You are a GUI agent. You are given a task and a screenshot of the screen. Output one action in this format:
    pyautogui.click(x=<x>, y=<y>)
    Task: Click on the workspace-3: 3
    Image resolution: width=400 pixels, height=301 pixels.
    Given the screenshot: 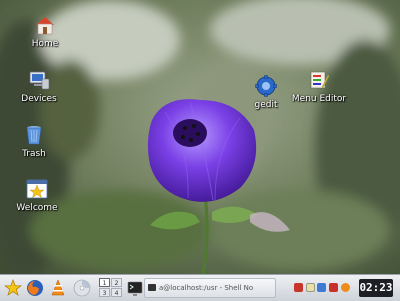 What is the action you would take?
    pyautogui.click(x=104, y=292)
    